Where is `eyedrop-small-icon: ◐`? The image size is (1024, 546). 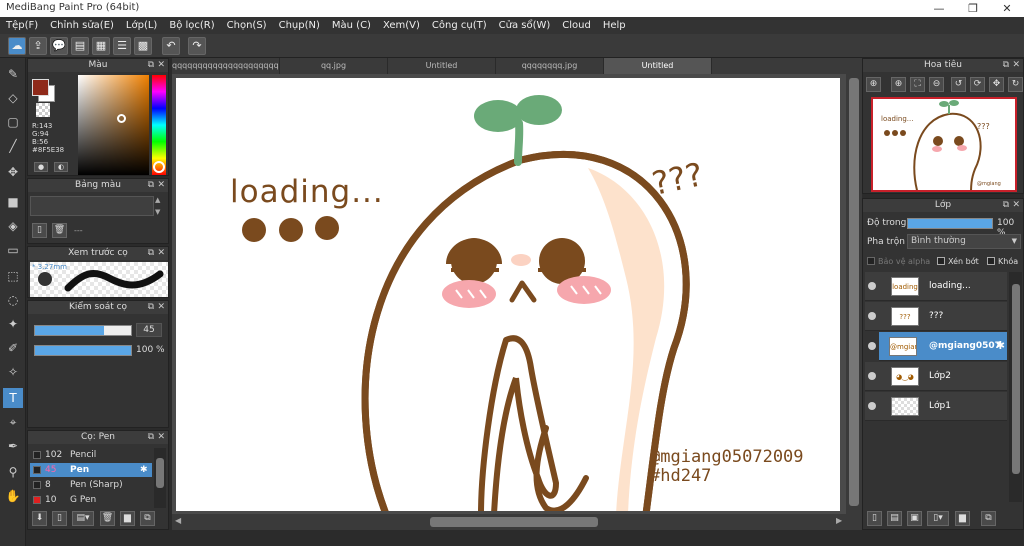 eyedrop-small-icon: ◐ is located at coordinates (61, 167).